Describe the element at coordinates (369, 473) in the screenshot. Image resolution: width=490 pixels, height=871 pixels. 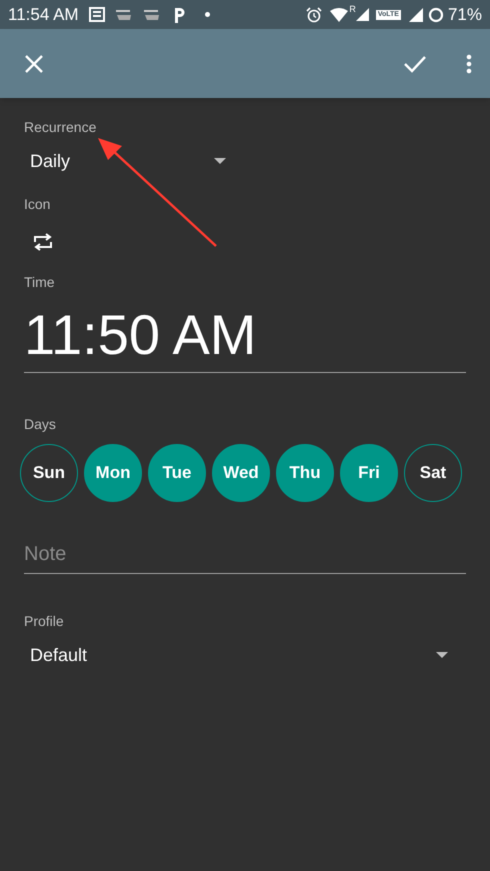
I see `day-toggle: Fri` at that location.